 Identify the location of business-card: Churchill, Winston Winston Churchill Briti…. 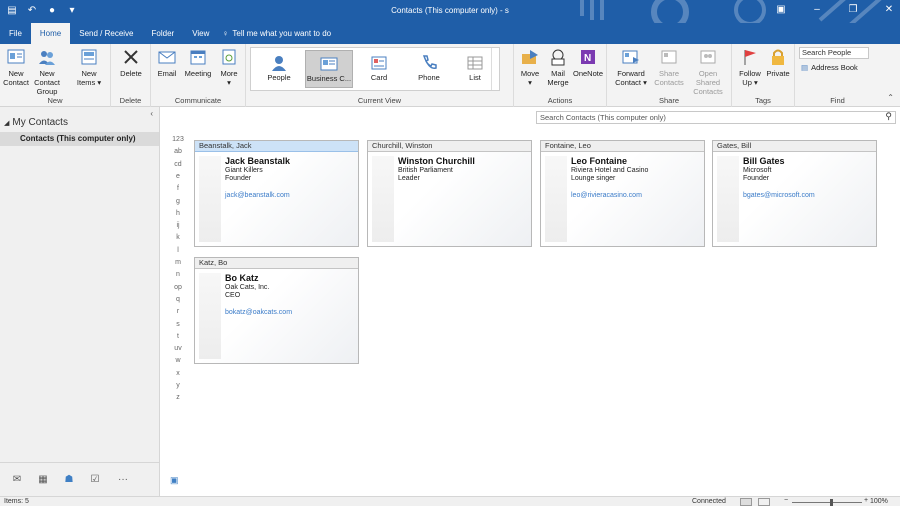
(449, 193).